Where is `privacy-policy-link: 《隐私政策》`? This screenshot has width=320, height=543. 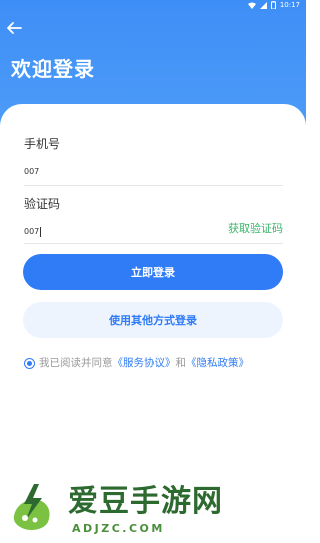 privacy-policy-link: 《隐私政策》 is located at coordinates (217, 363).